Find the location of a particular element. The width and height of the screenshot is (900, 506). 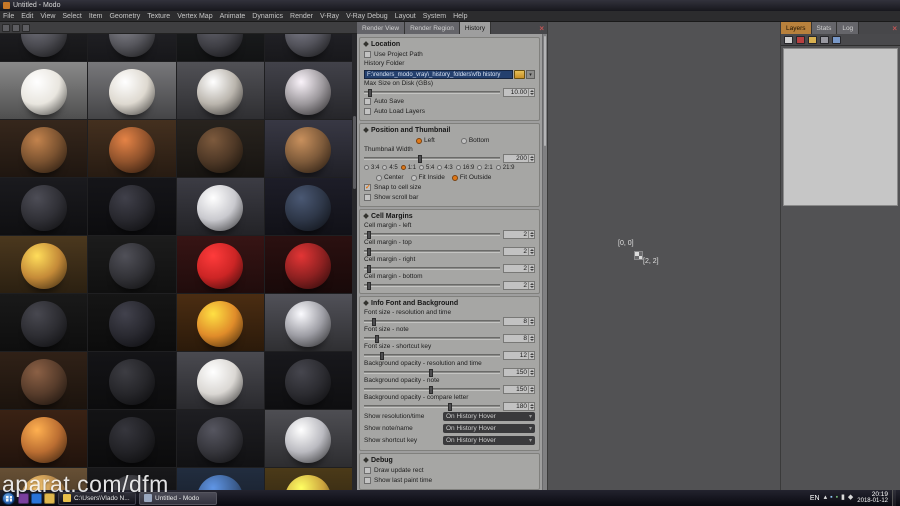

history-save-icon is located at coordinates (6, 27).